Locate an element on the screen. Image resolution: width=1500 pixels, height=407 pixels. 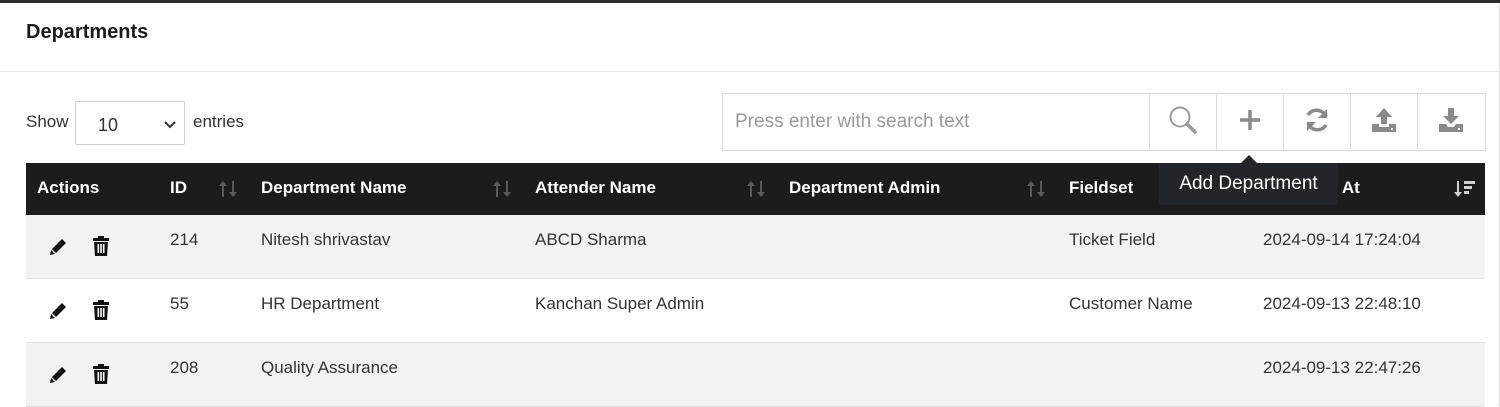
entries-label: entries is located at coordinates (219, 121).